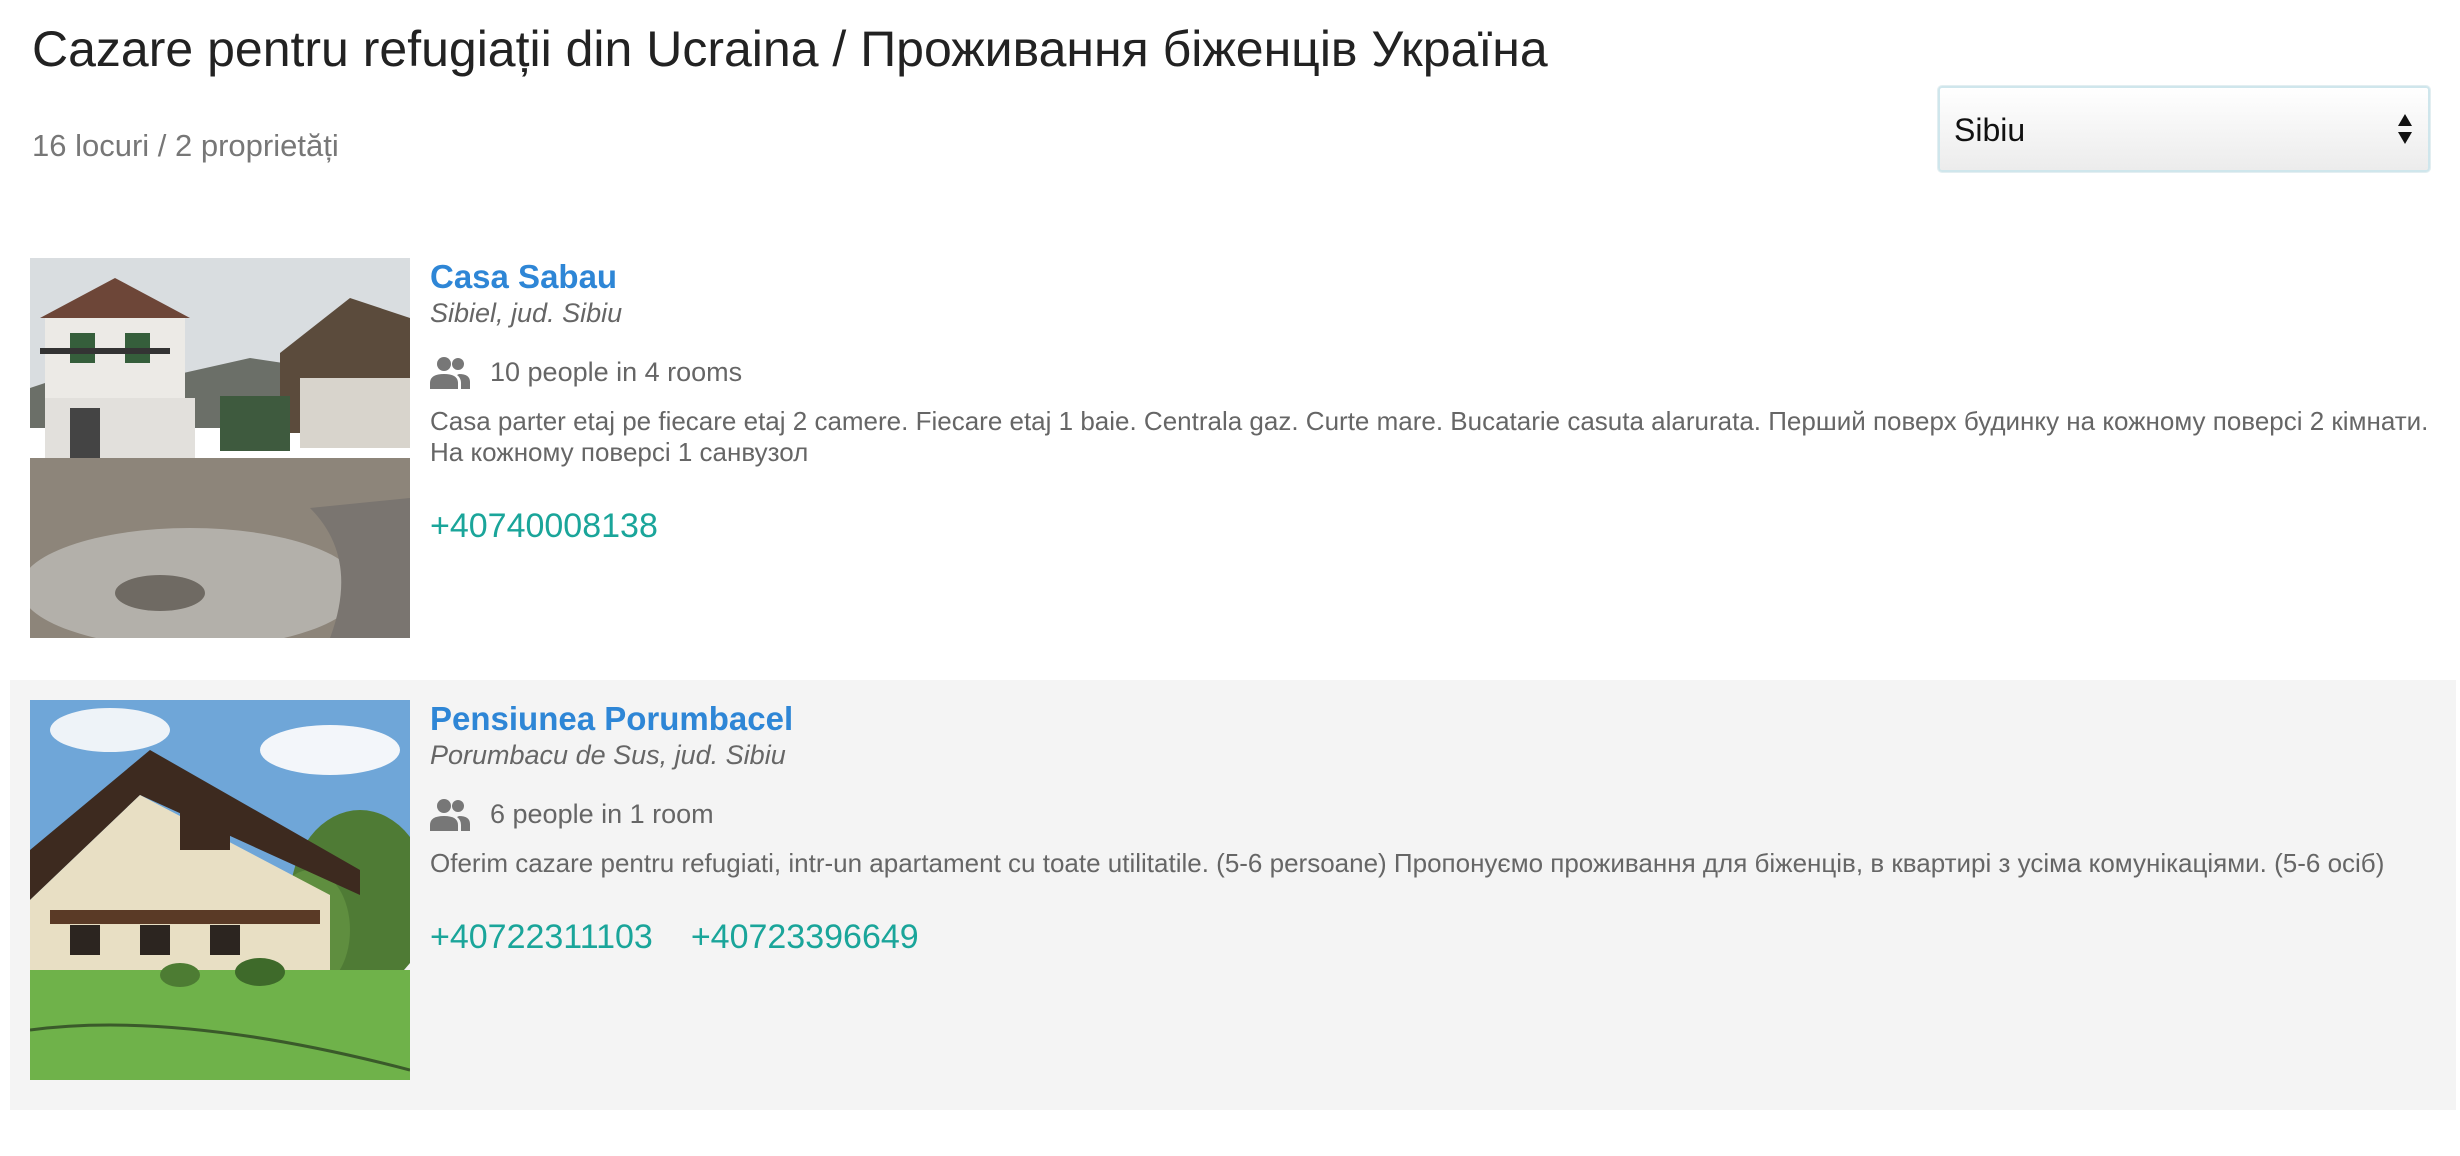 The height and width of the screenshot is (1156, 2460). Describe the element at coordinates (805, 937) in the screenshot. I see `phone-link: +40723396649` at that location.